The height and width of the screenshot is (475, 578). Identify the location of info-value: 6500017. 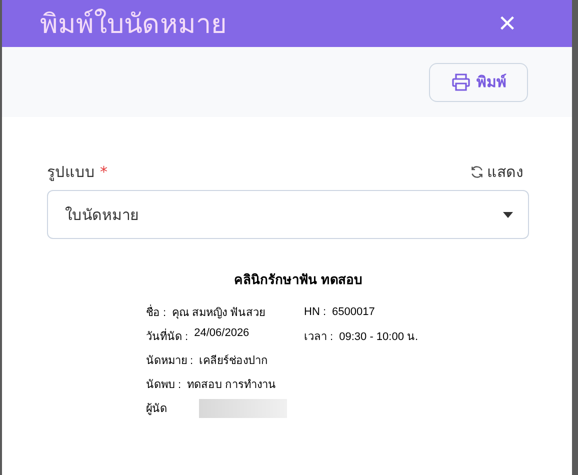
(353, 312).